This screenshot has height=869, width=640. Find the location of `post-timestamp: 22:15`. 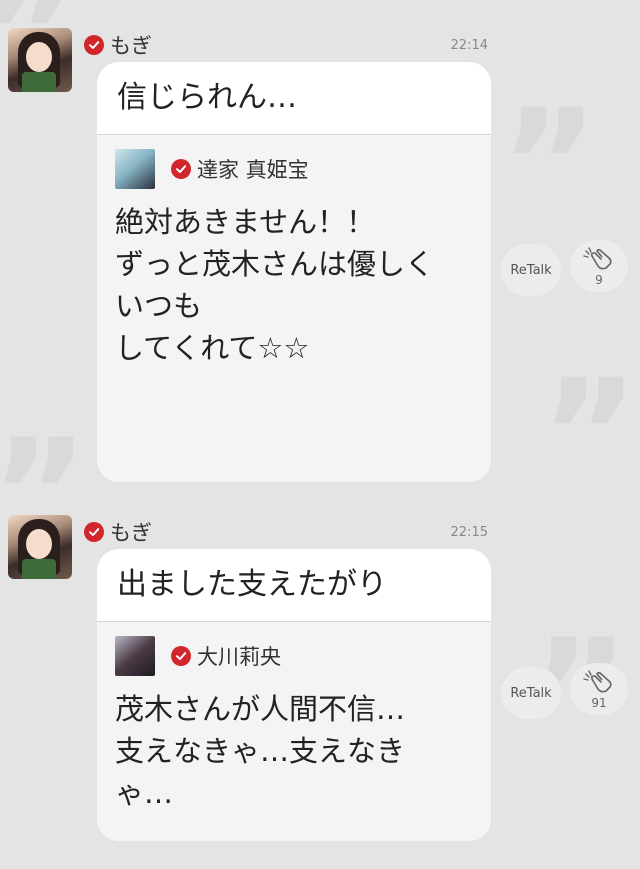

post-timestamp: 22:15 is located at coordinates (469, 532).